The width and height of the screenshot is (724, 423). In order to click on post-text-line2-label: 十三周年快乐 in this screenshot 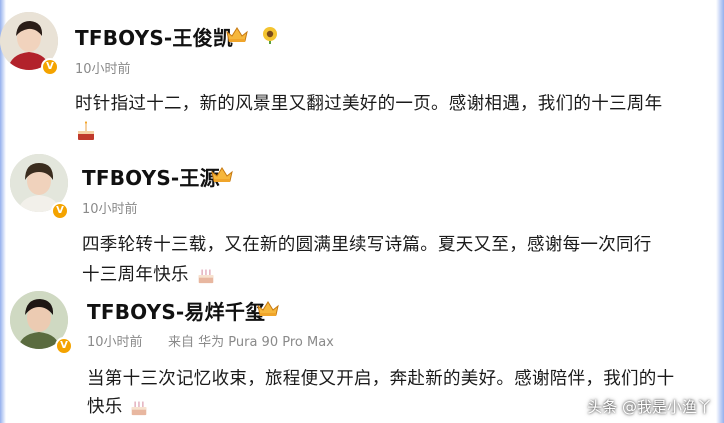, I will do `click(135, 275)`.